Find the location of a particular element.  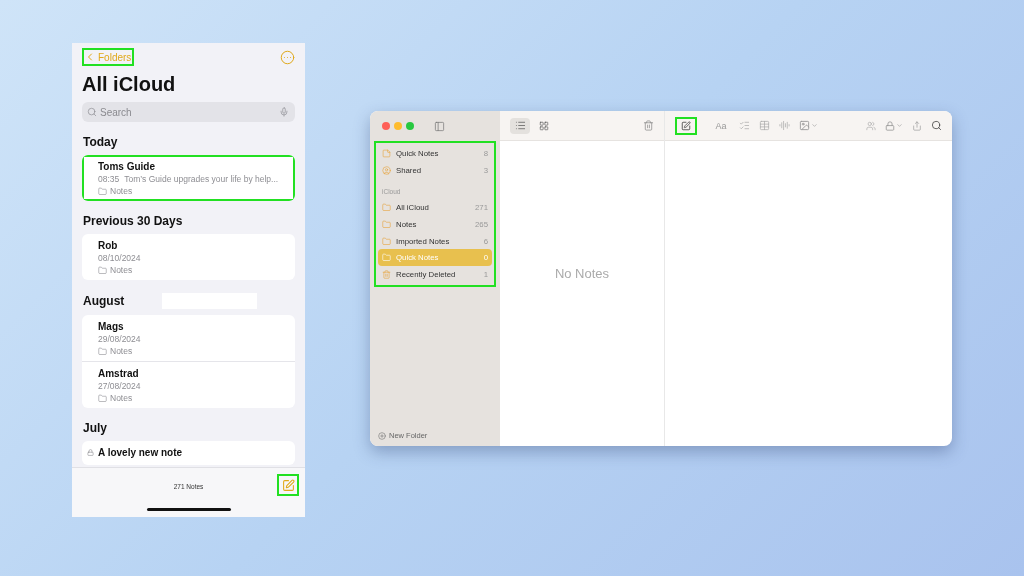

note-row: A lovely new note is located at coordinates (188, 453).